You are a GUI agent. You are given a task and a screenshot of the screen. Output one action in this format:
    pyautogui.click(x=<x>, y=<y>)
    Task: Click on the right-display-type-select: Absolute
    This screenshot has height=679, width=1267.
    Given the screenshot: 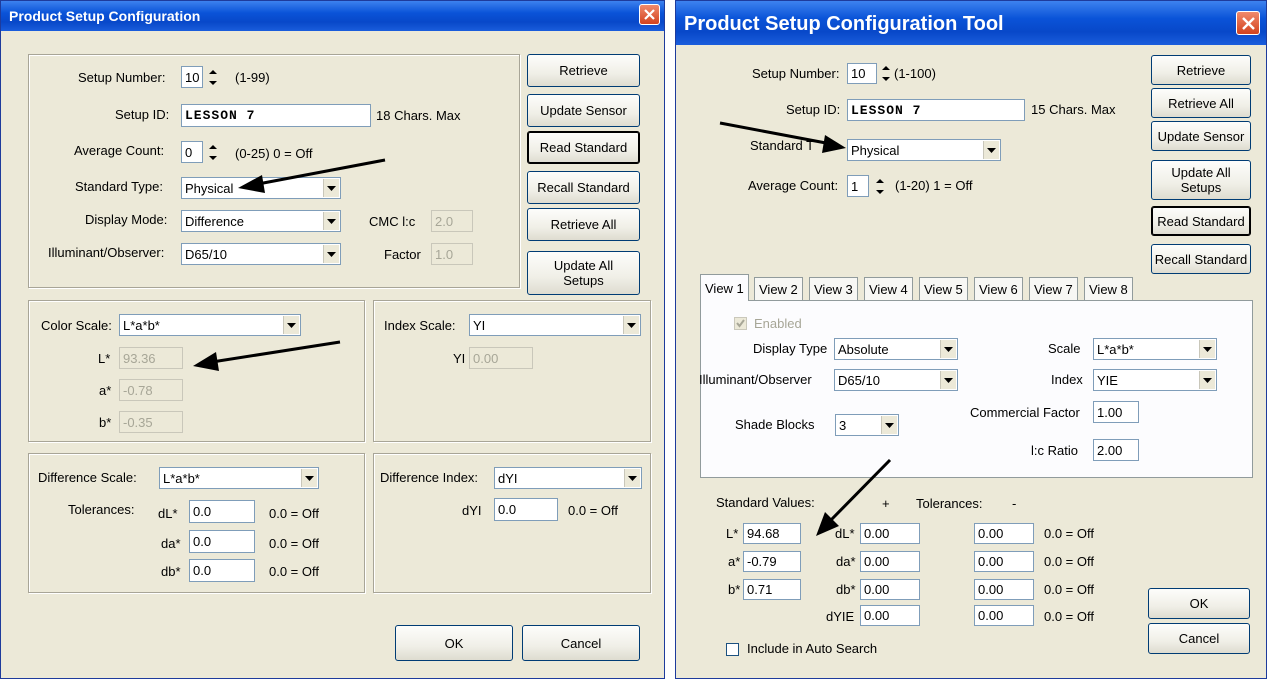 What is the action you would take?
    pyautogui.click(x=896, y=349)
    